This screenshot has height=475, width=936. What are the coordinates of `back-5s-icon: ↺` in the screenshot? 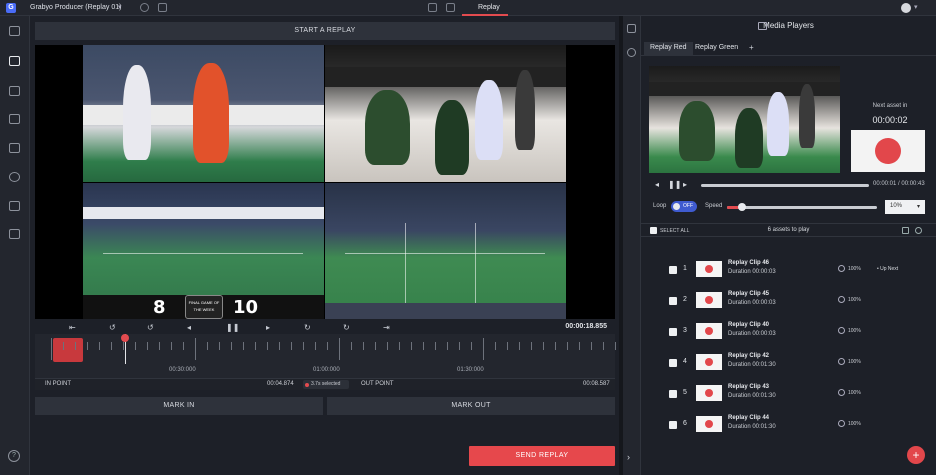 It's located at (150, 327).